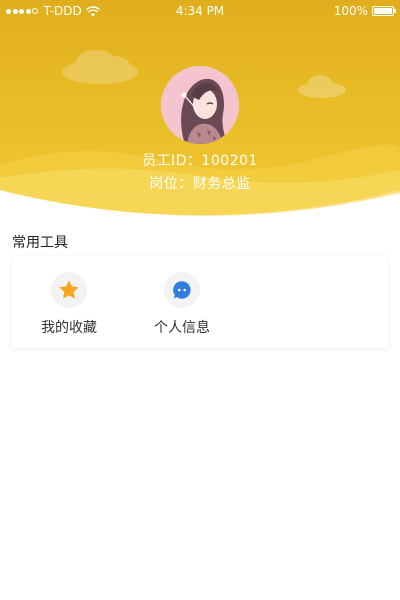  Describe the element at coordinates (200, 11) in the screenshot. I see `status-bar: T-DDD 4:34 PM 100%` at that location.